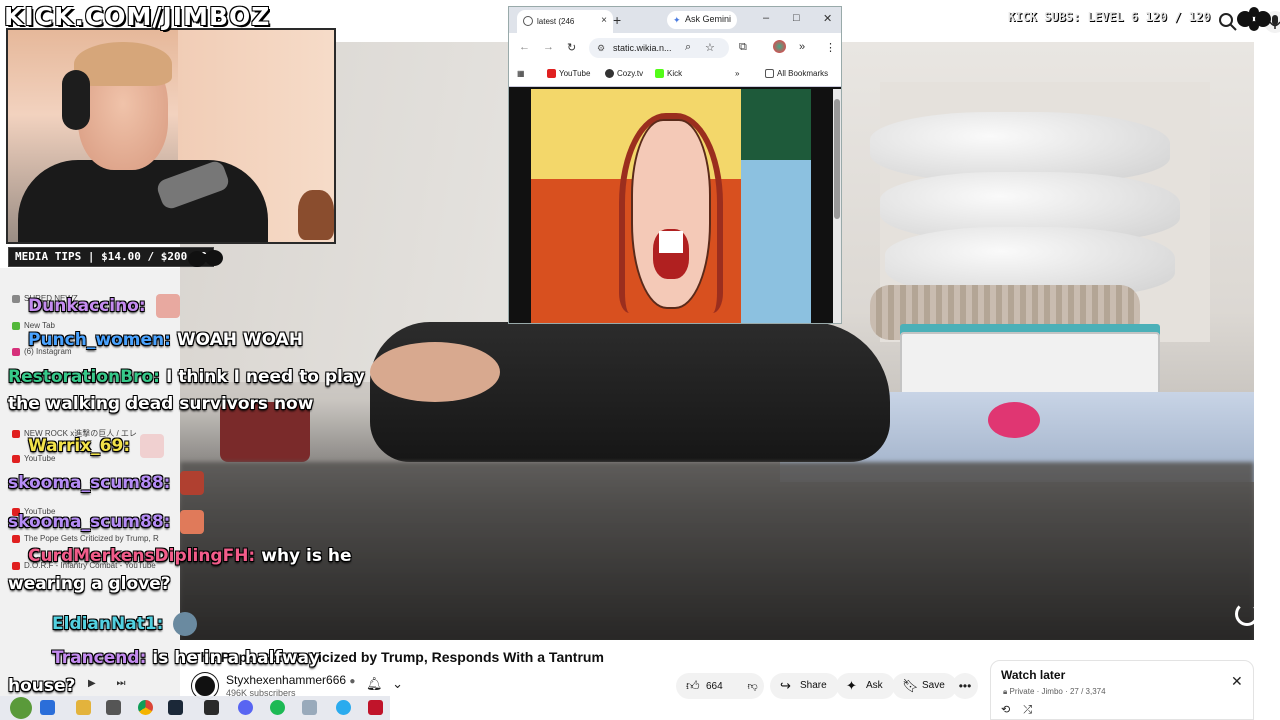 This screenshot has height=720, width=1280. I want to click on tab-close-icon: ×, so click(604, 20).